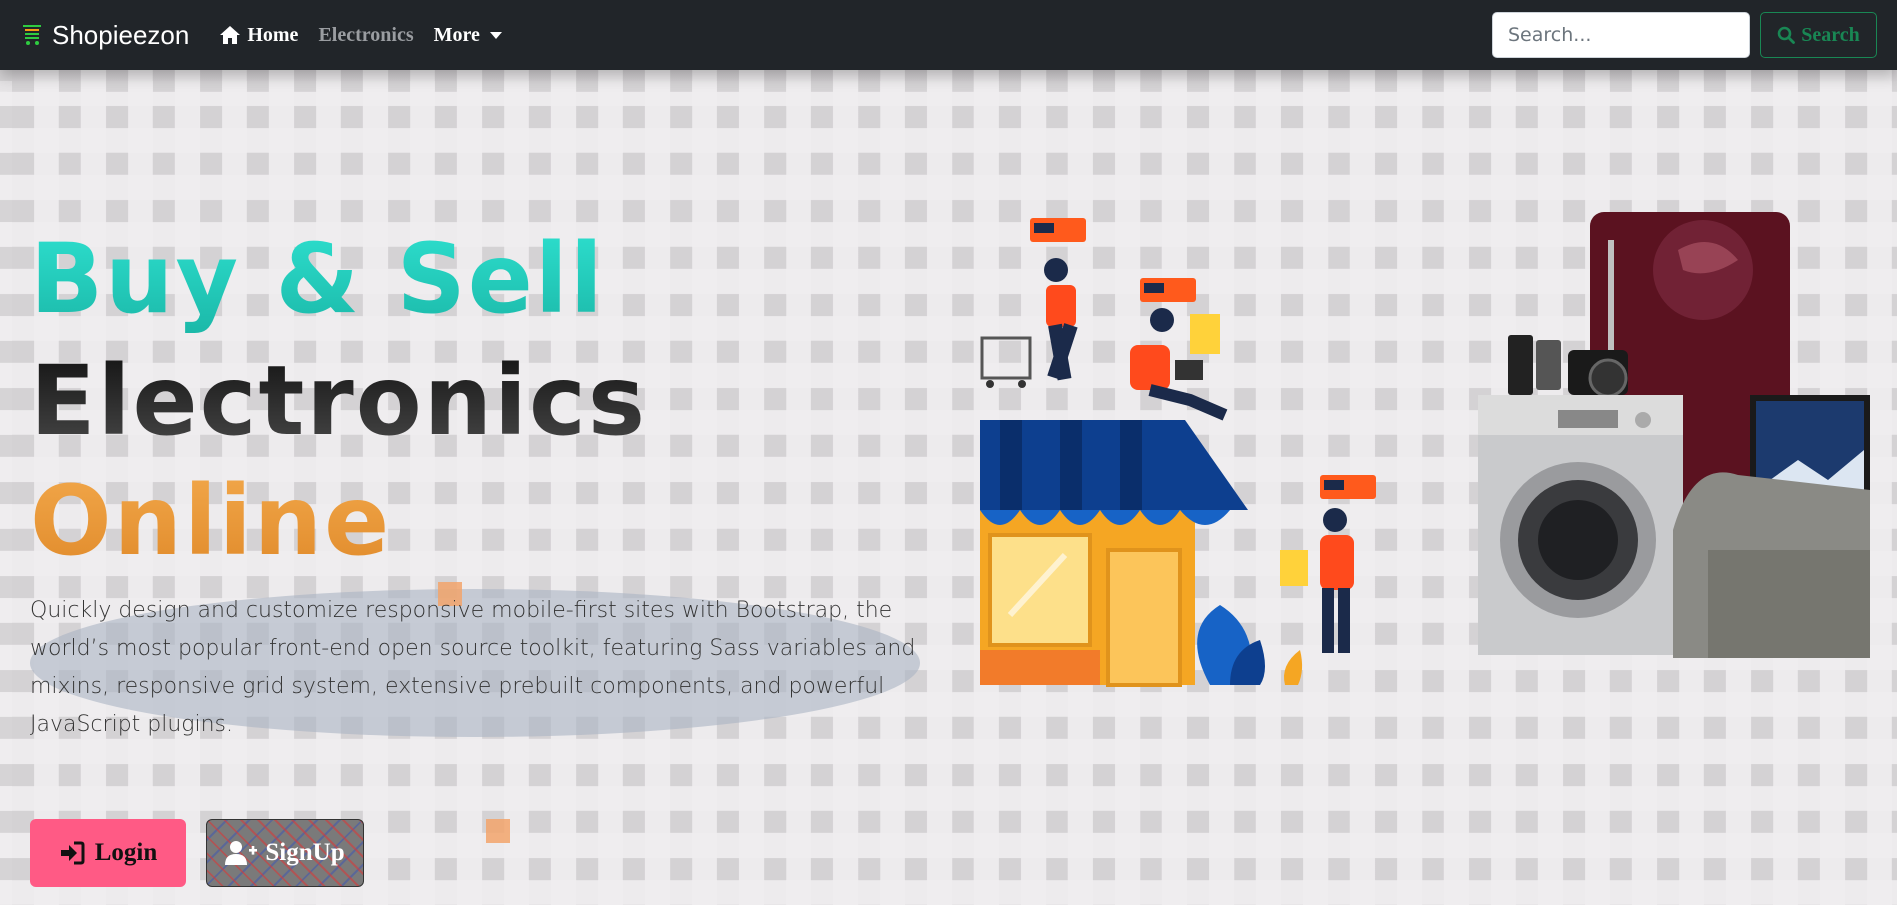 The image size is (1897, 905). Describe the element at coordinates (948, 35) in the screenshot. I see `navbar: Shopieezon Home Electronics More Search` at that location.